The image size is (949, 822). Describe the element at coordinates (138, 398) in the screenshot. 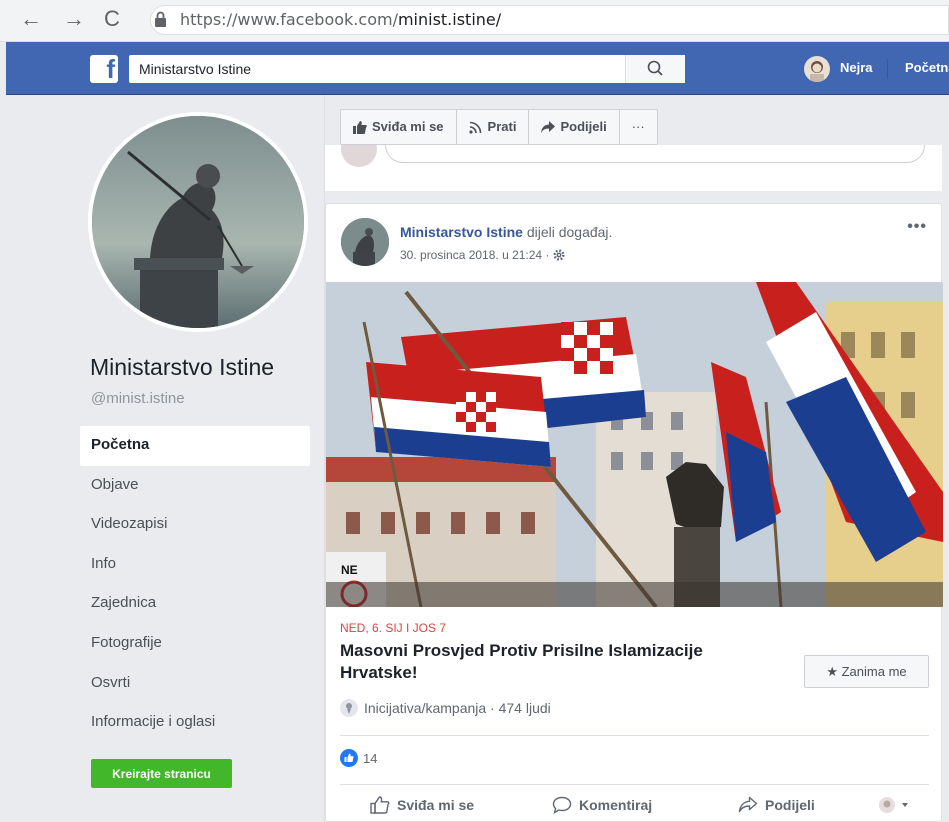

I see `page-handle: @minist.istine` at that location.